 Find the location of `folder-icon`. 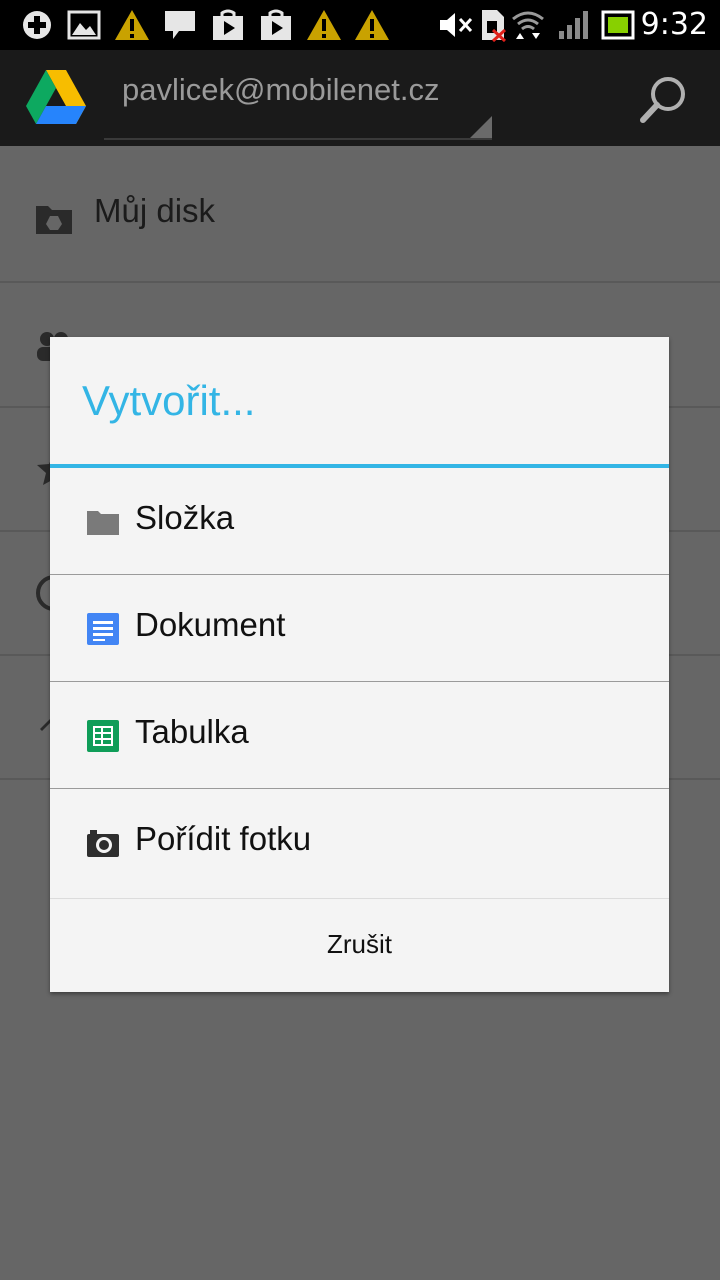

folder-icon is located at coordinates (103, 523).